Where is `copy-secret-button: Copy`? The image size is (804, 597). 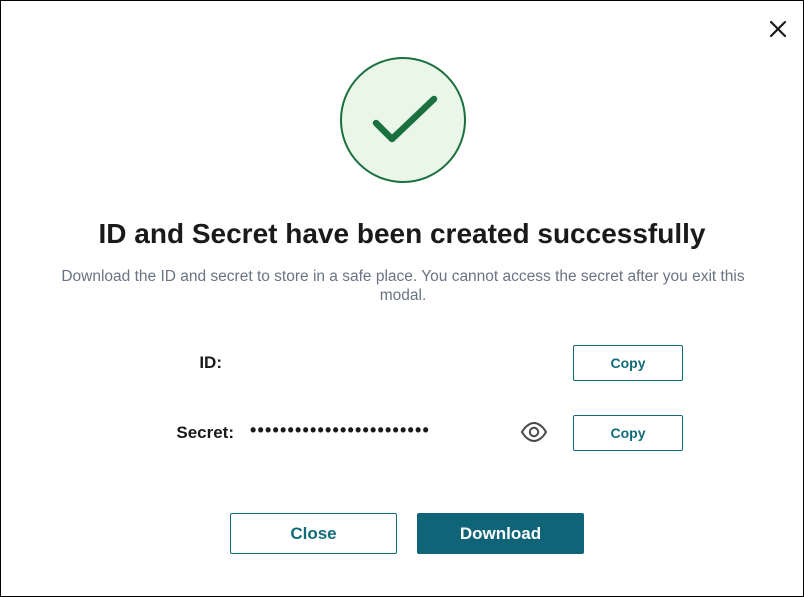
copy-secret-button: Copy is located at coordinates (628, 433).